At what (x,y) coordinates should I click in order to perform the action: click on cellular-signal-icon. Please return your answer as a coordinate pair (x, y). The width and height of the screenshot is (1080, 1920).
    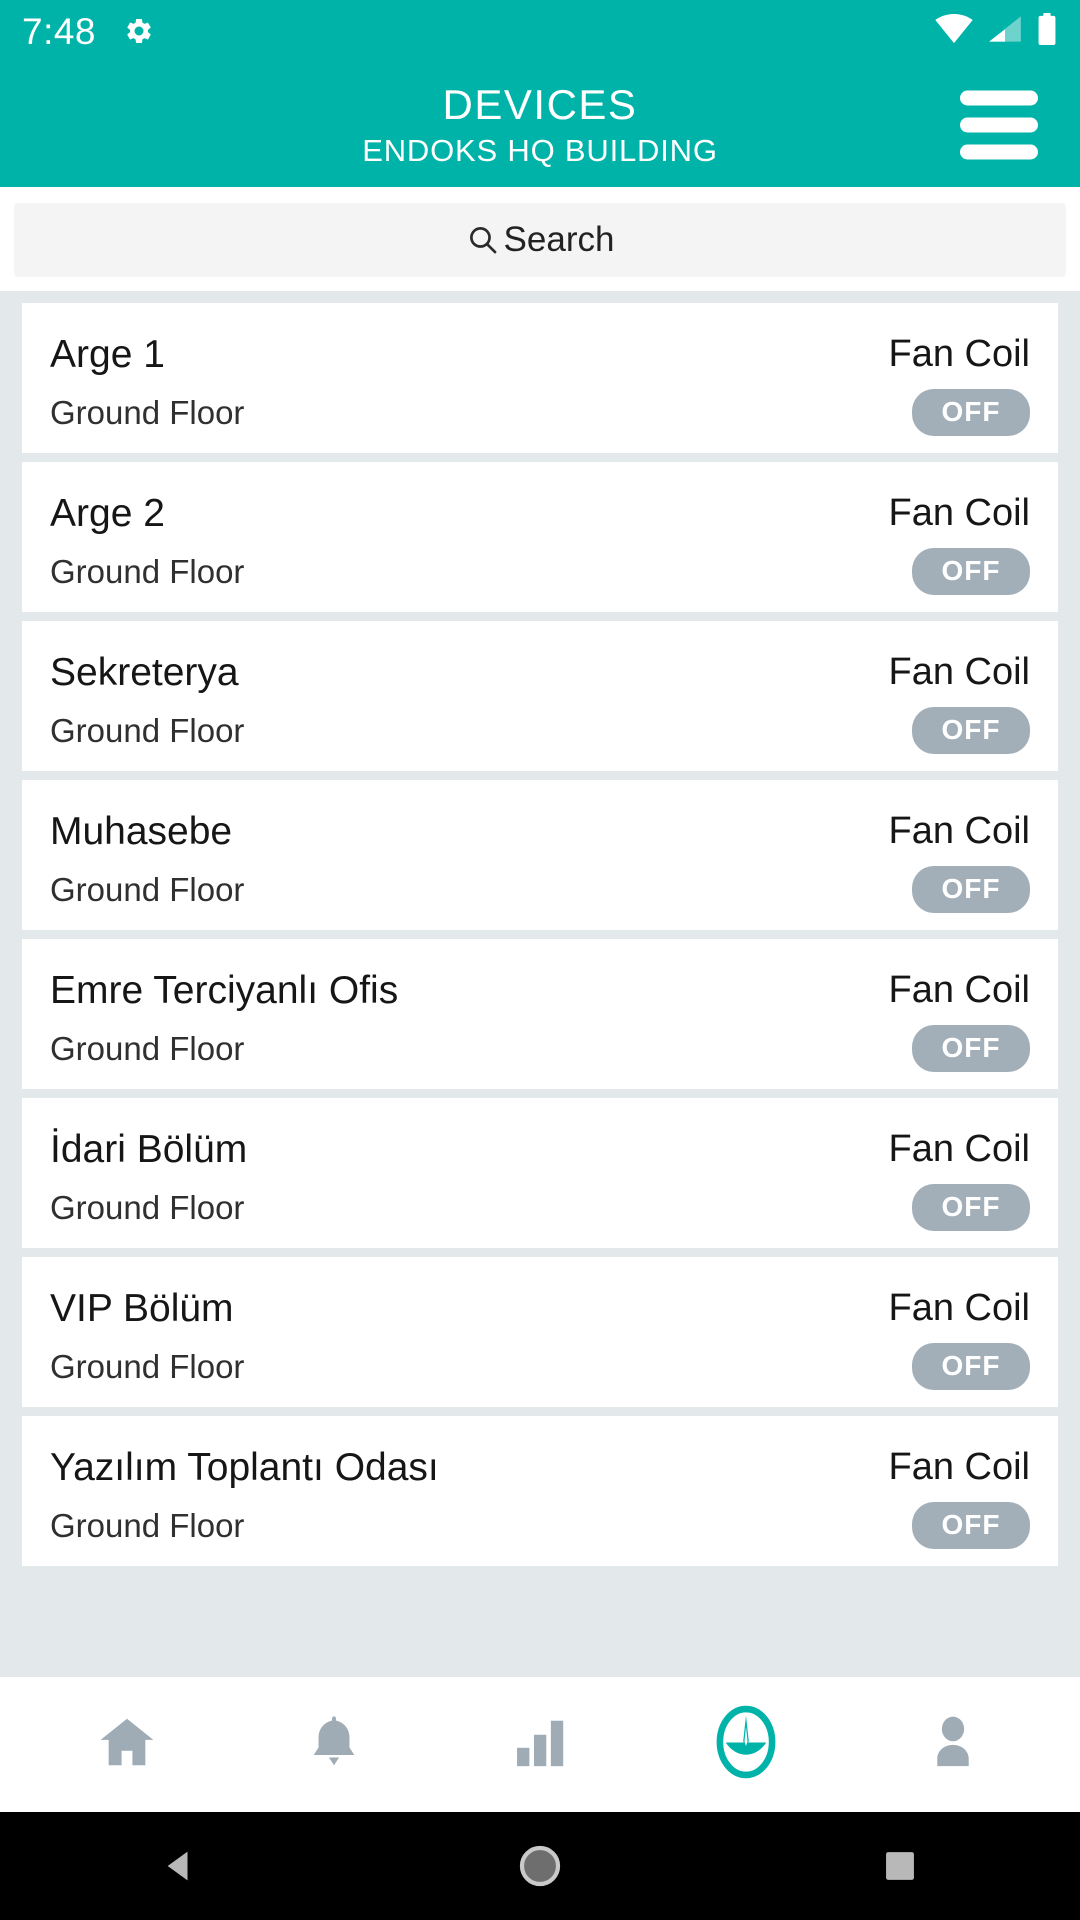
    Looking at the image, I should click on (1005, 31).